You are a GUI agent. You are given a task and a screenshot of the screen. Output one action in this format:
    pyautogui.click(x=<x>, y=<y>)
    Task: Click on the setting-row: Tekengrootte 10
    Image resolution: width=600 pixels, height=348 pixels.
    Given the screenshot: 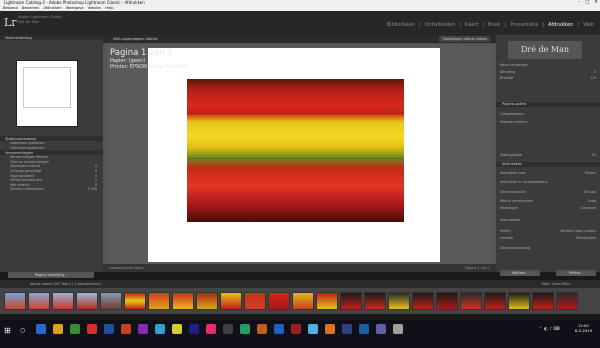 What is the action you would take?
    pyautogui.click(x=548, y=155)
    